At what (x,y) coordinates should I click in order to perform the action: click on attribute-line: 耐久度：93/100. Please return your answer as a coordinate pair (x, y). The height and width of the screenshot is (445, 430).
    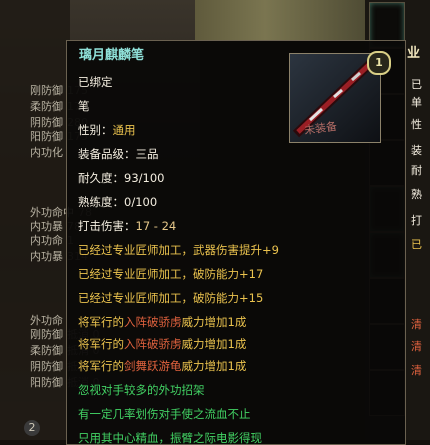
    Looking at the image, I should click on (121, 178).